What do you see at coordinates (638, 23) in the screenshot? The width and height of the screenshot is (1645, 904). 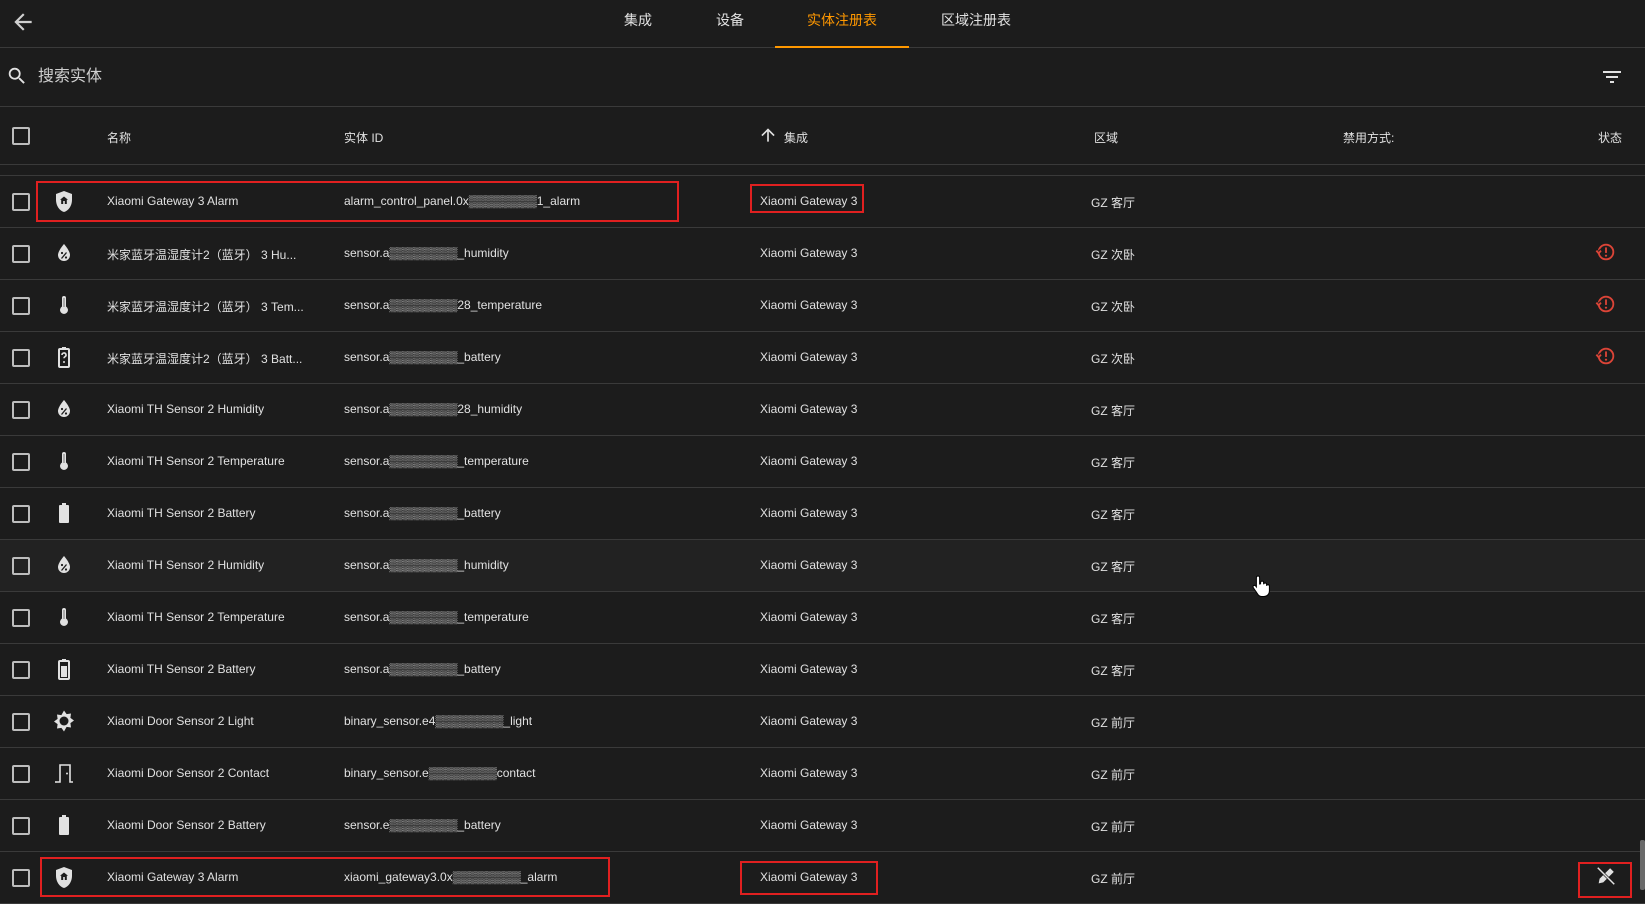 I see `tab-integrations: 集成` at bounding box center [638, 23].